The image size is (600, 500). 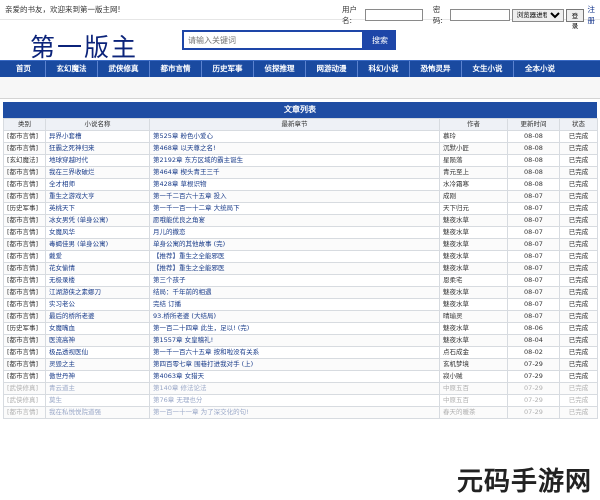 I want to click on table-row: [都市言情] 无极录楼 第三个孩子 恩柔宅 08-07 已完成, so click(x=300, y=280).